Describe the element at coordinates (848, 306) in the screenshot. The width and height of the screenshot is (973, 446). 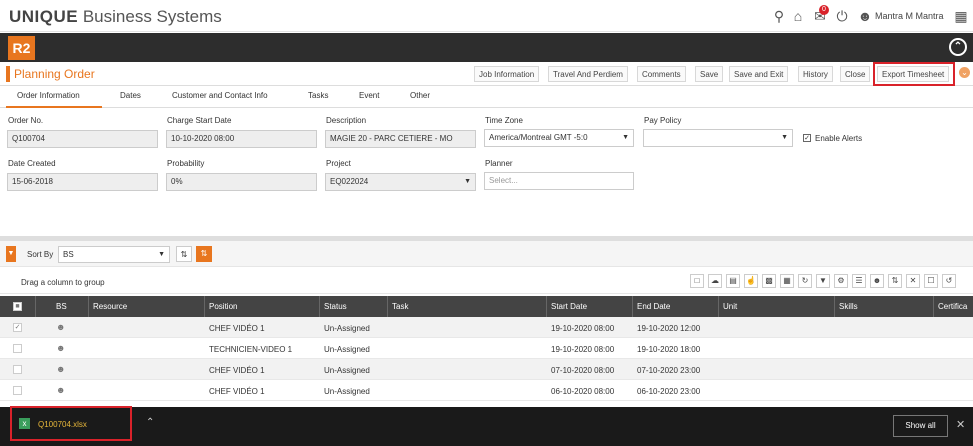
I see `column-skills: Skills` at that location.